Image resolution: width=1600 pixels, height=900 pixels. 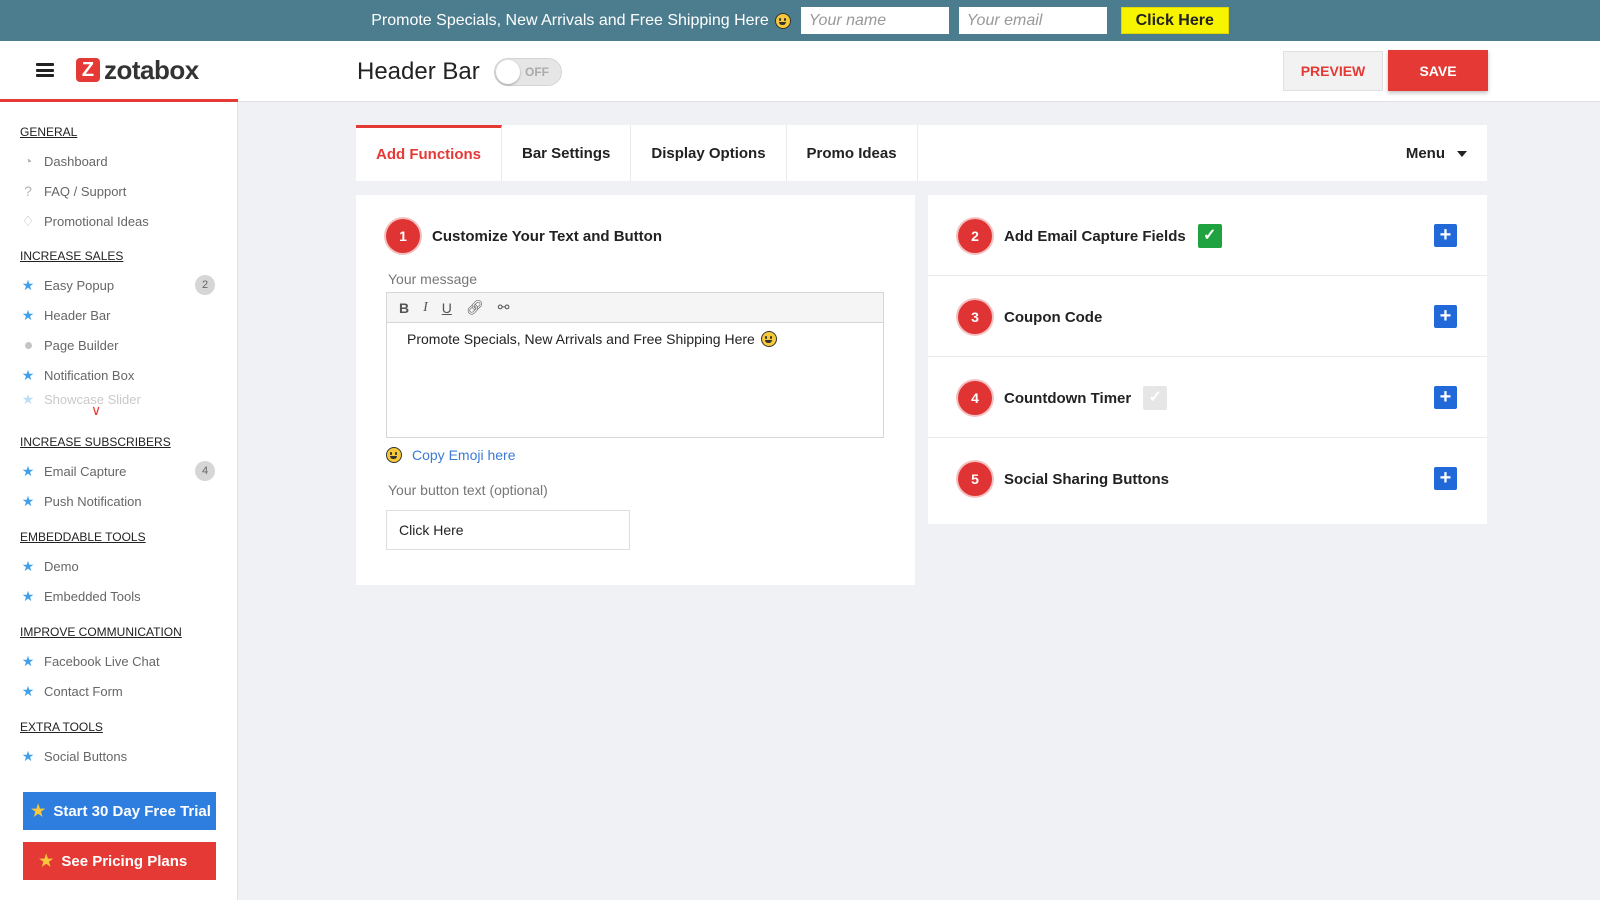 What do you see at coordinates (1090, 236) in the screenshot?
I see `function-heading: 2 Add Email Capture Fields ✓` at bounding box center [1090, 236].